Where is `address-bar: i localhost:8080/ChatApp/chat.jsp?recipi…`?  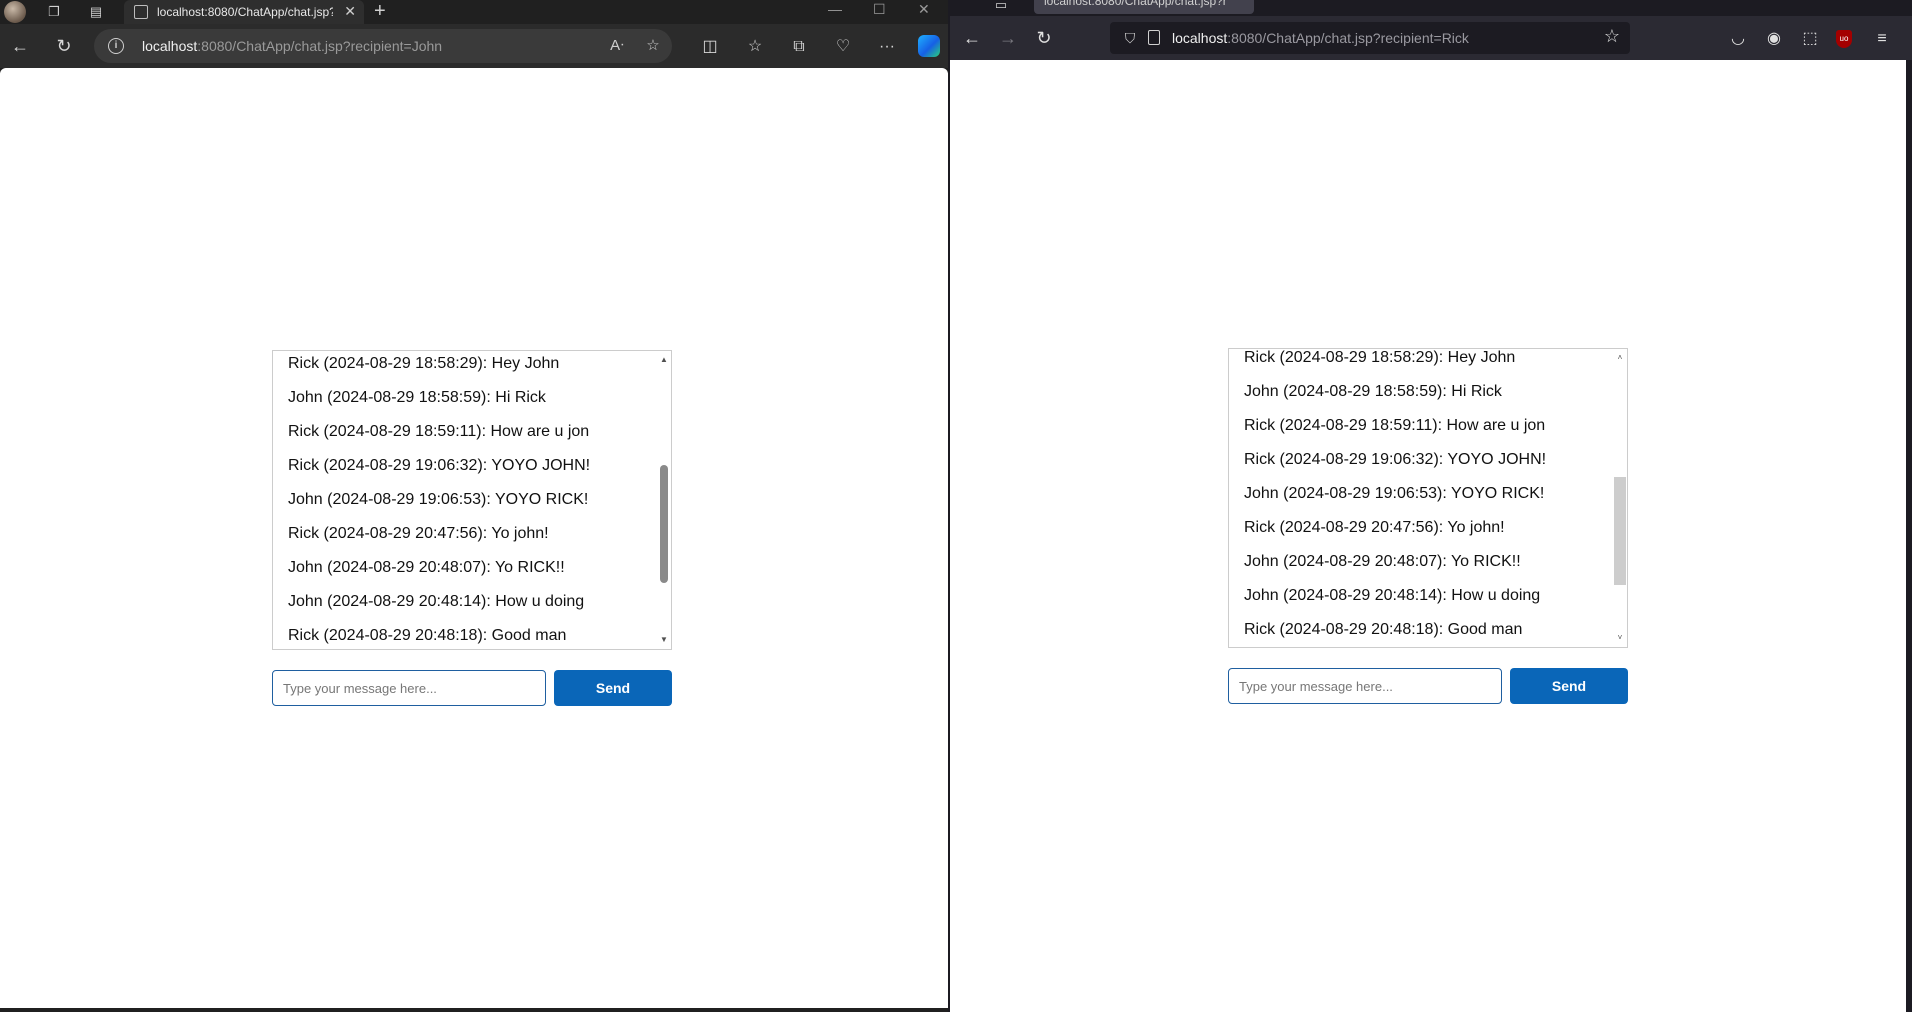
address-bar: i localhost:8080/ChatApp/chat.jsp?recipi… is located at coordinates (383, 46).